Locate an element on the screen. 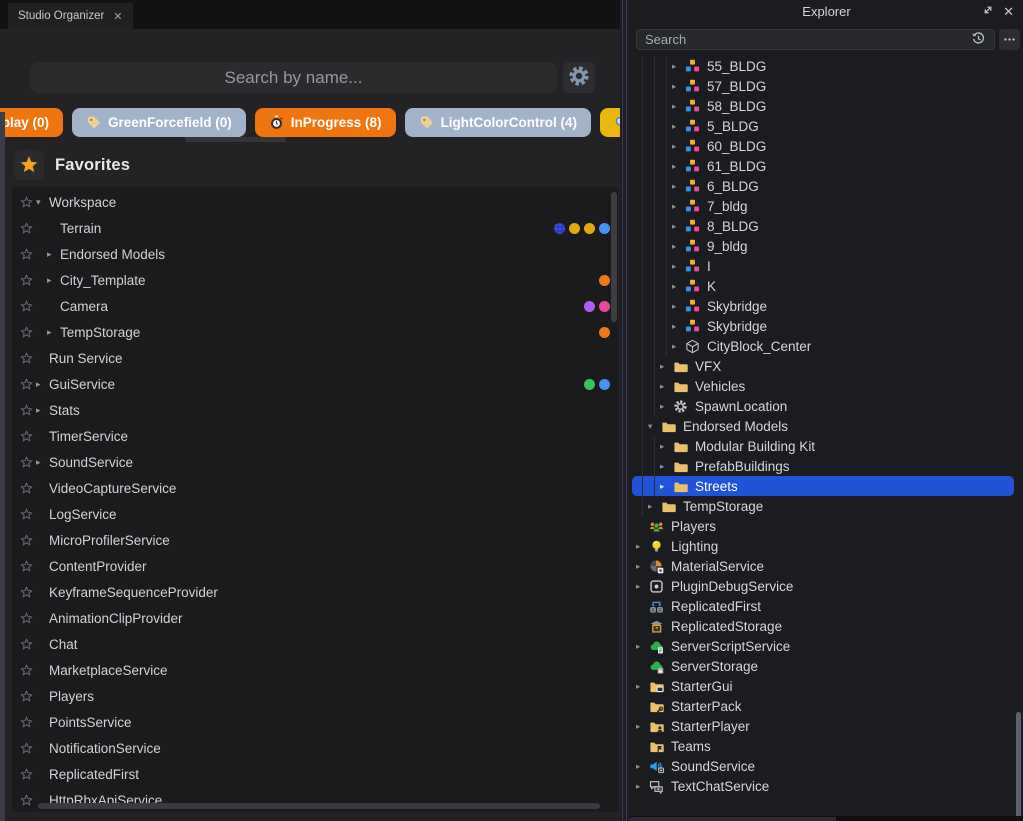  undock-icon is located at coordinates (986, 14).